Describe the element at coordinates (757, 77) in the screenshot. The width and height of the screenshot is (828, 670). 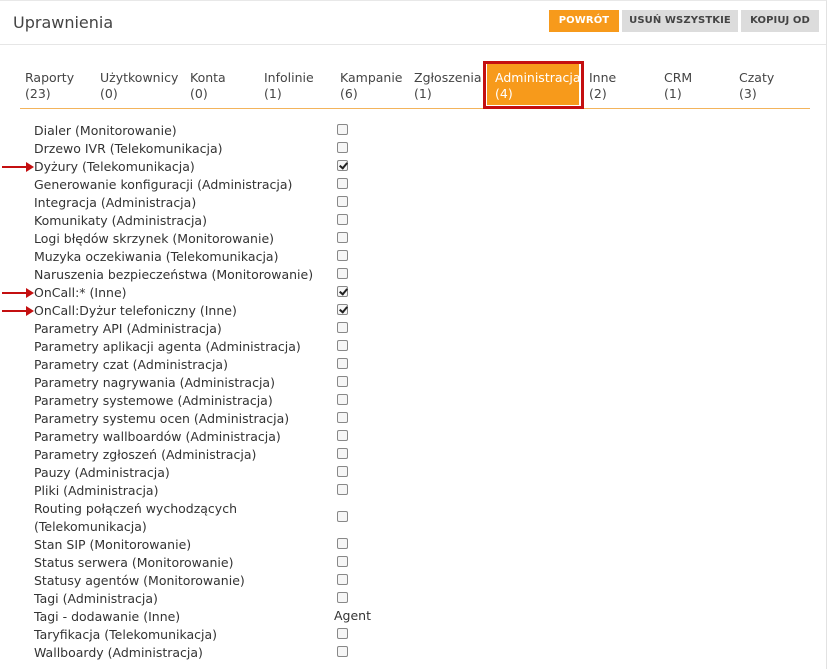
I see `tab-label: Czaty` at that location.